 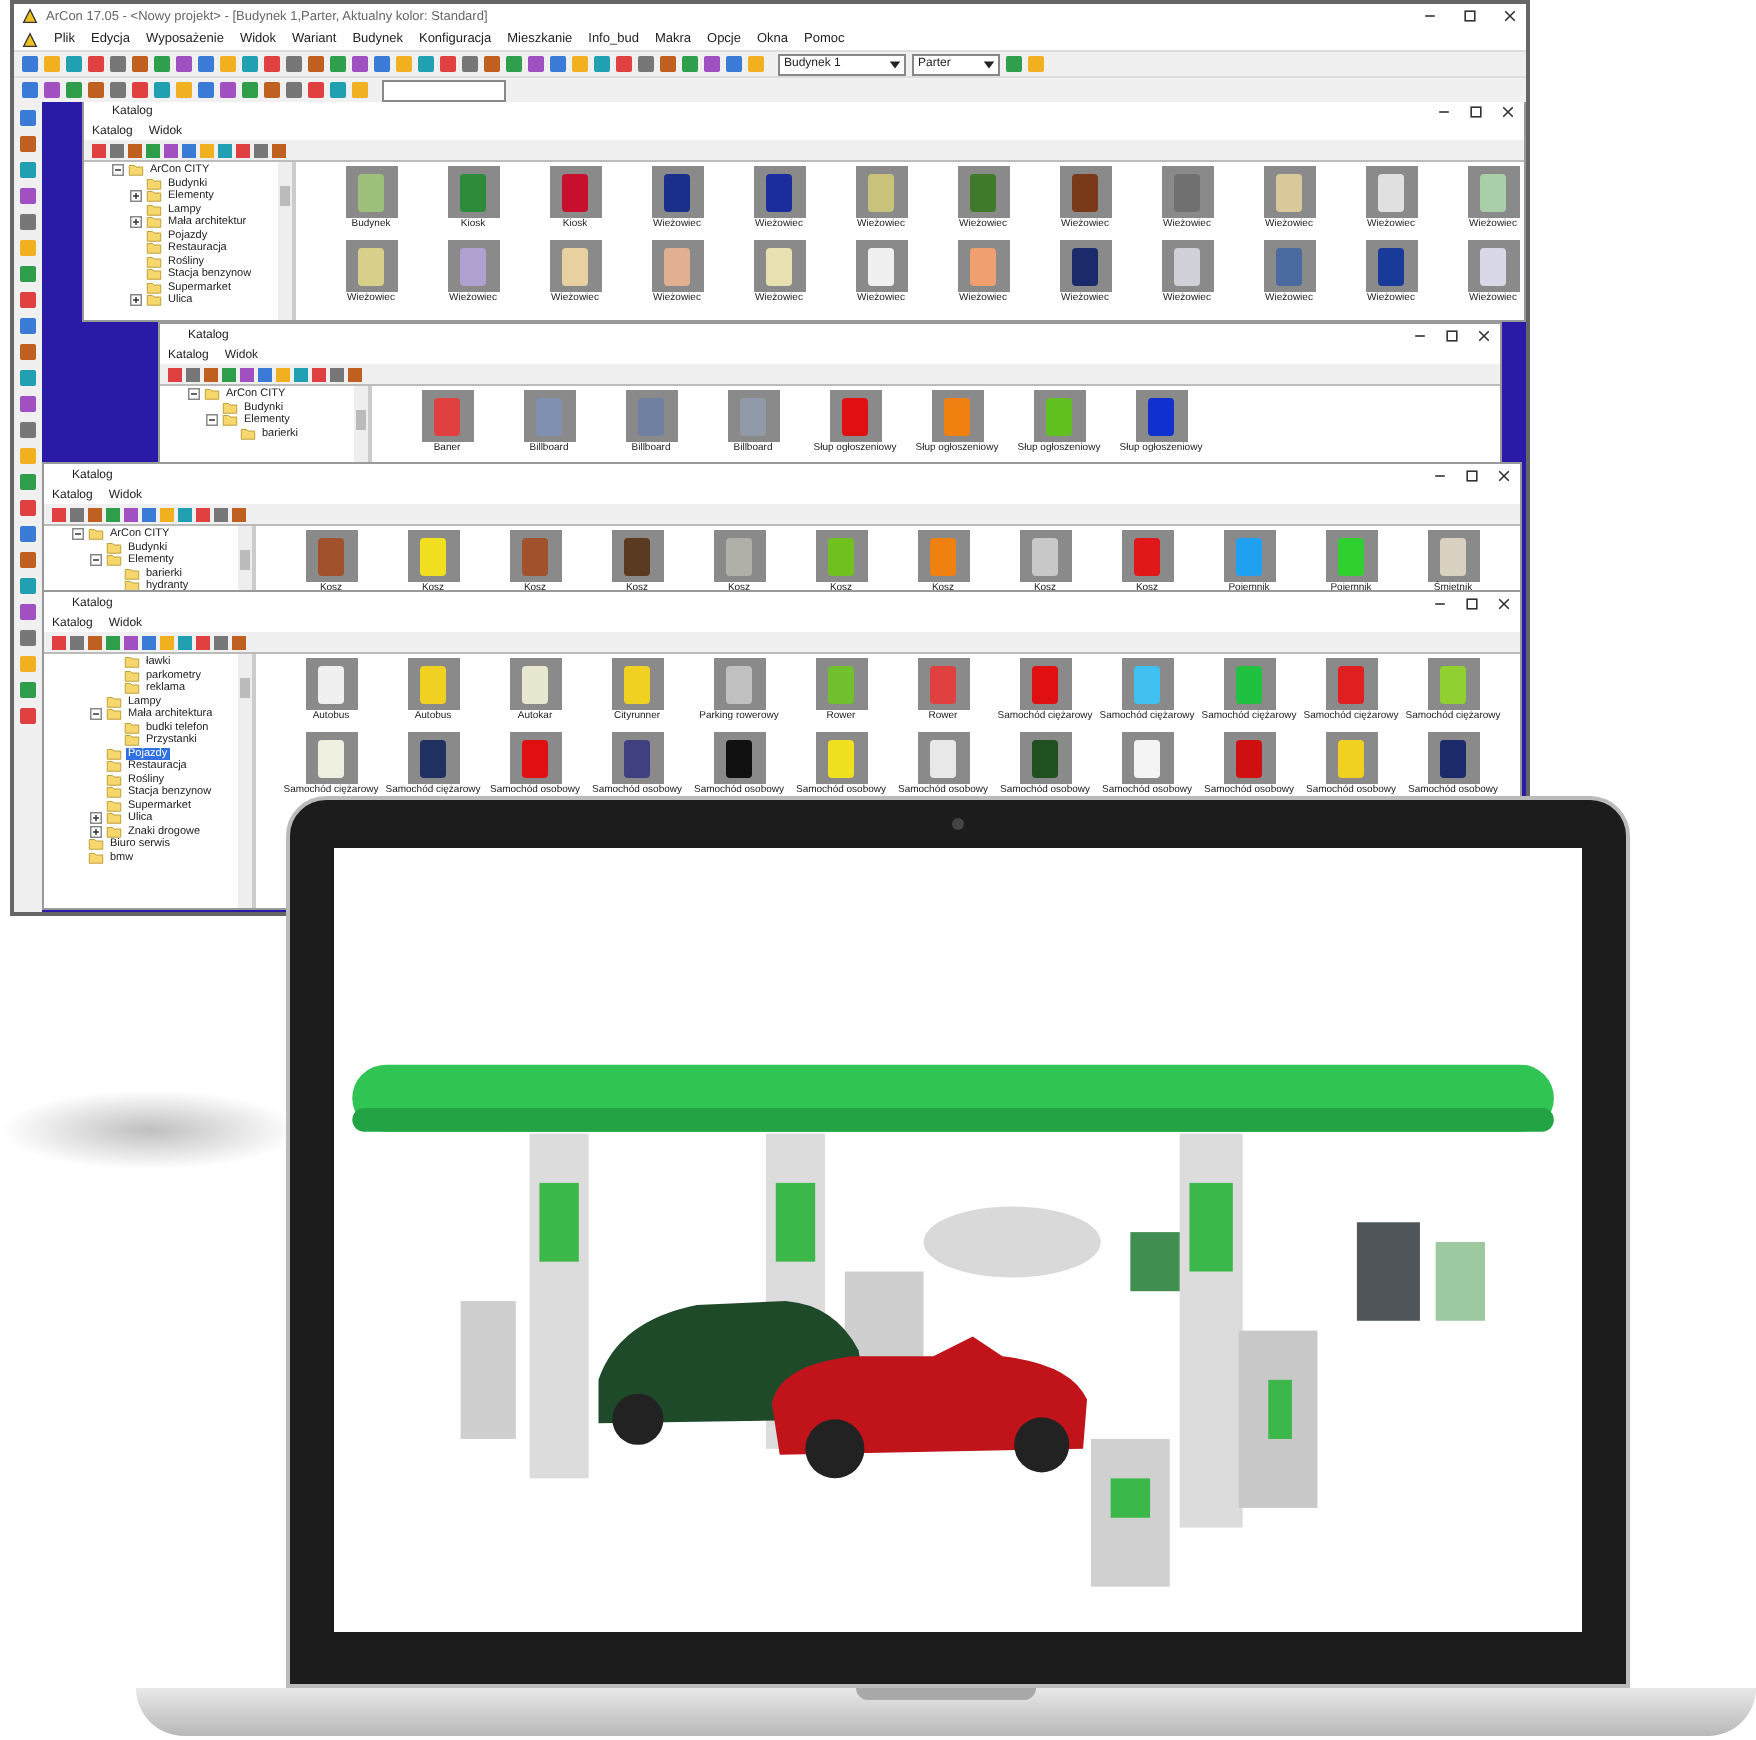 I want to click on combo-field, so click(x=444, y=90).